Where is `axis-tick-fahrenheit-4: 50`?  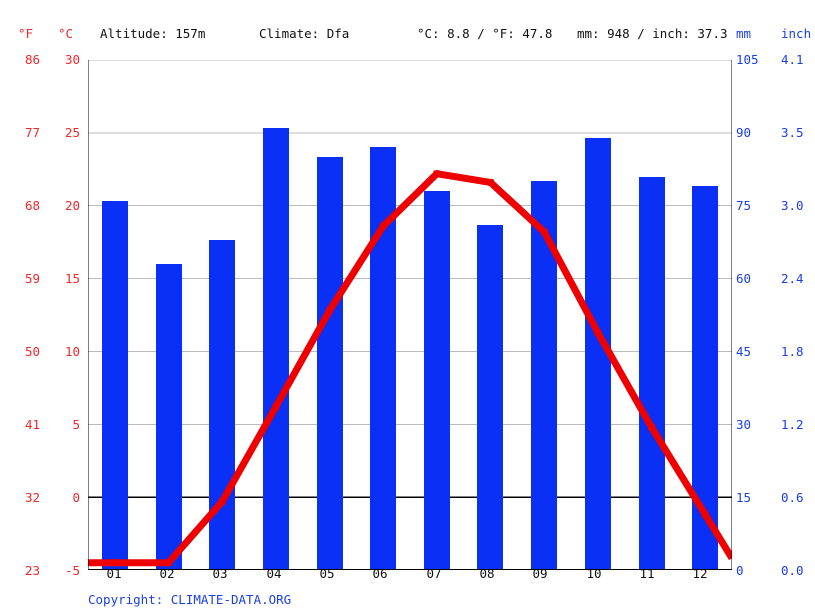
axis-tick-fahrenheit-4: 50 is located at coordinates (32, 351).